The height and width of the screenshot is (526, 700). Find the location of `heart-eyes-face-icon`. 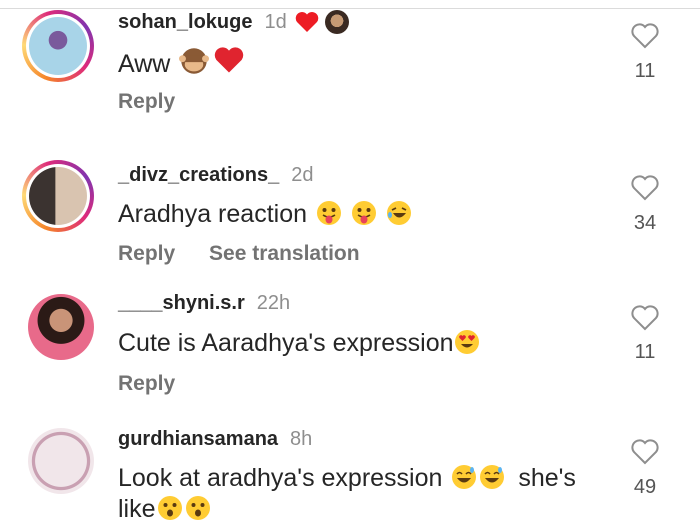

heart-eyes-face-icon is located at coordinates (466, 342).